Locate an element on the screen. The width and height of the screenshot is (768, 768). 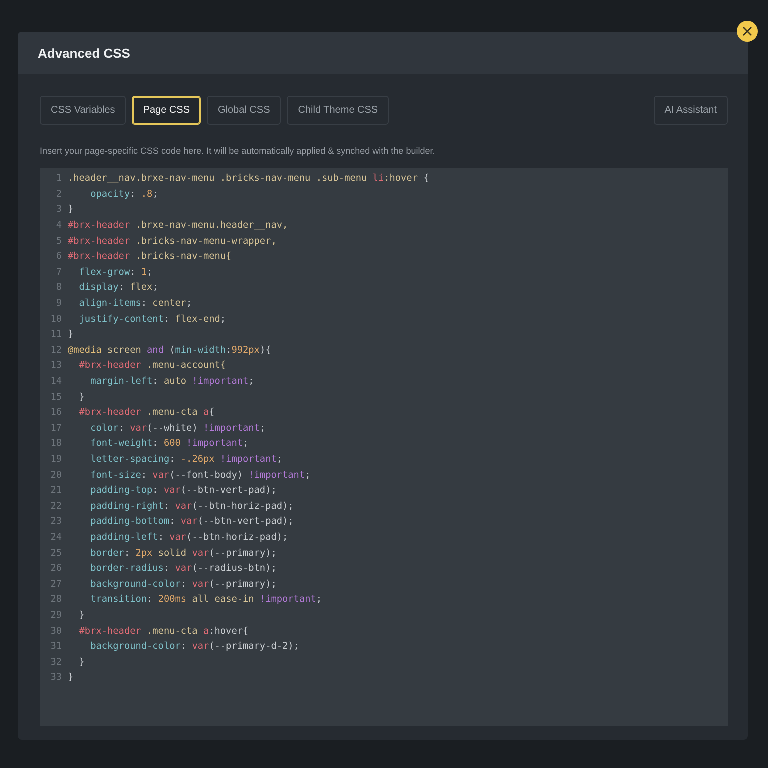
line-number: 14 is located at coordinates (56, 382).